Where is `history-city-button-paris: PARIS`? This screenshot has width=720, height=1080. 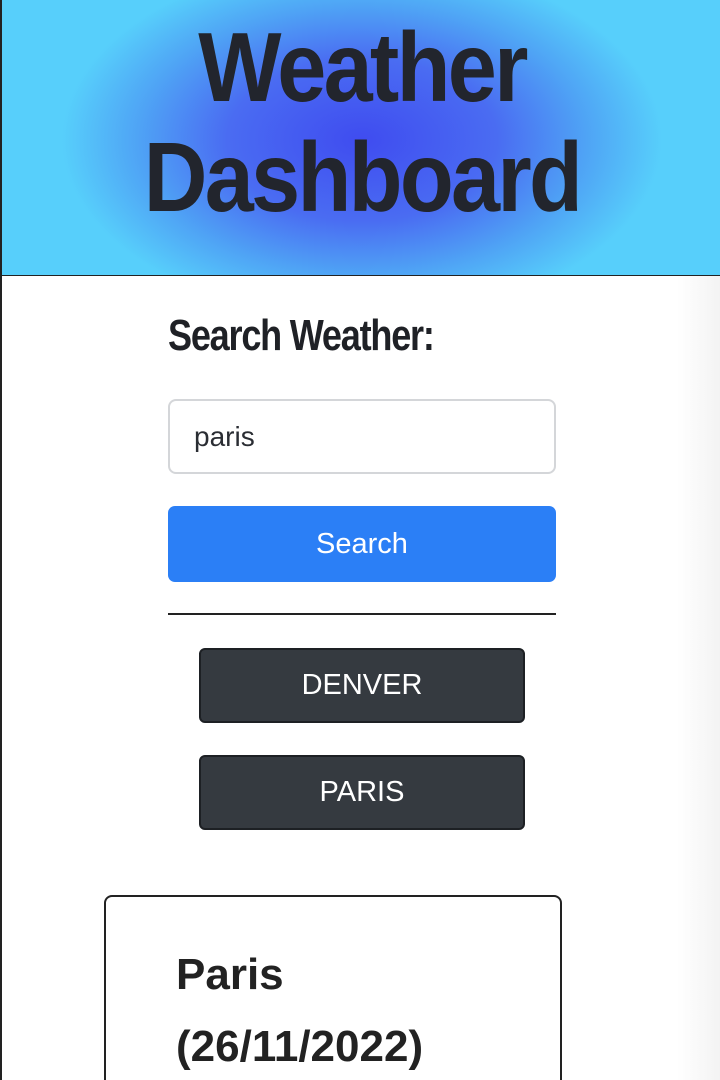 history-city-button-paris: PARIS is located at coordinates (362, 792).